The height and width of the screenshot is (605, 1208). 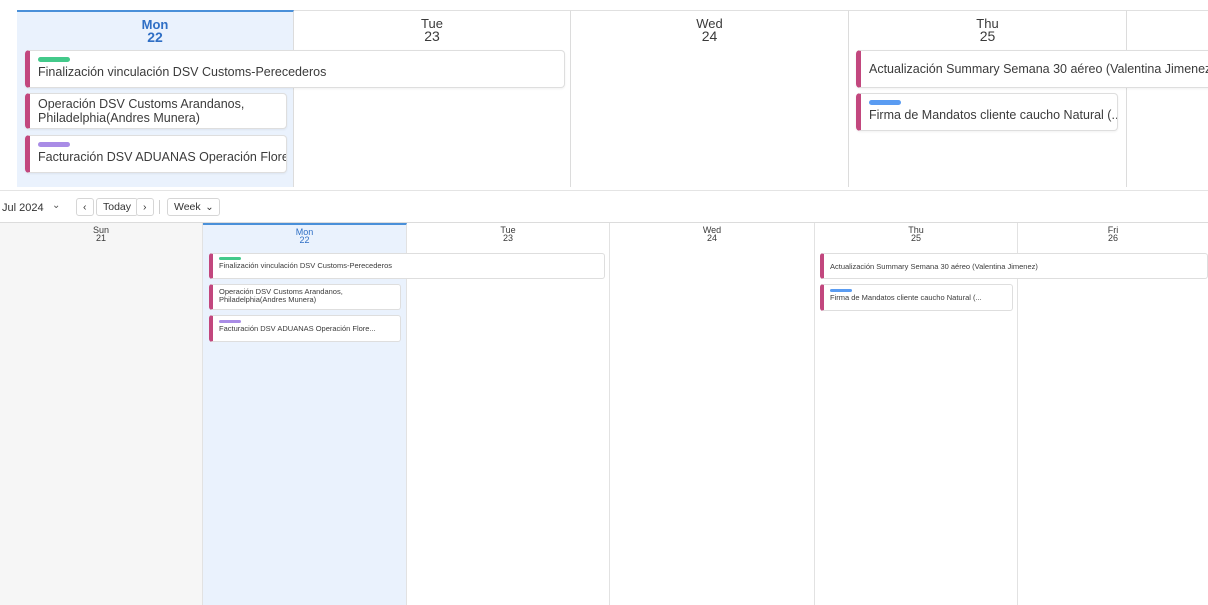 What do you see at coordinates (187, 207) in the screenshot?
I see `view-label: Week` at bounding box center [187, 207].